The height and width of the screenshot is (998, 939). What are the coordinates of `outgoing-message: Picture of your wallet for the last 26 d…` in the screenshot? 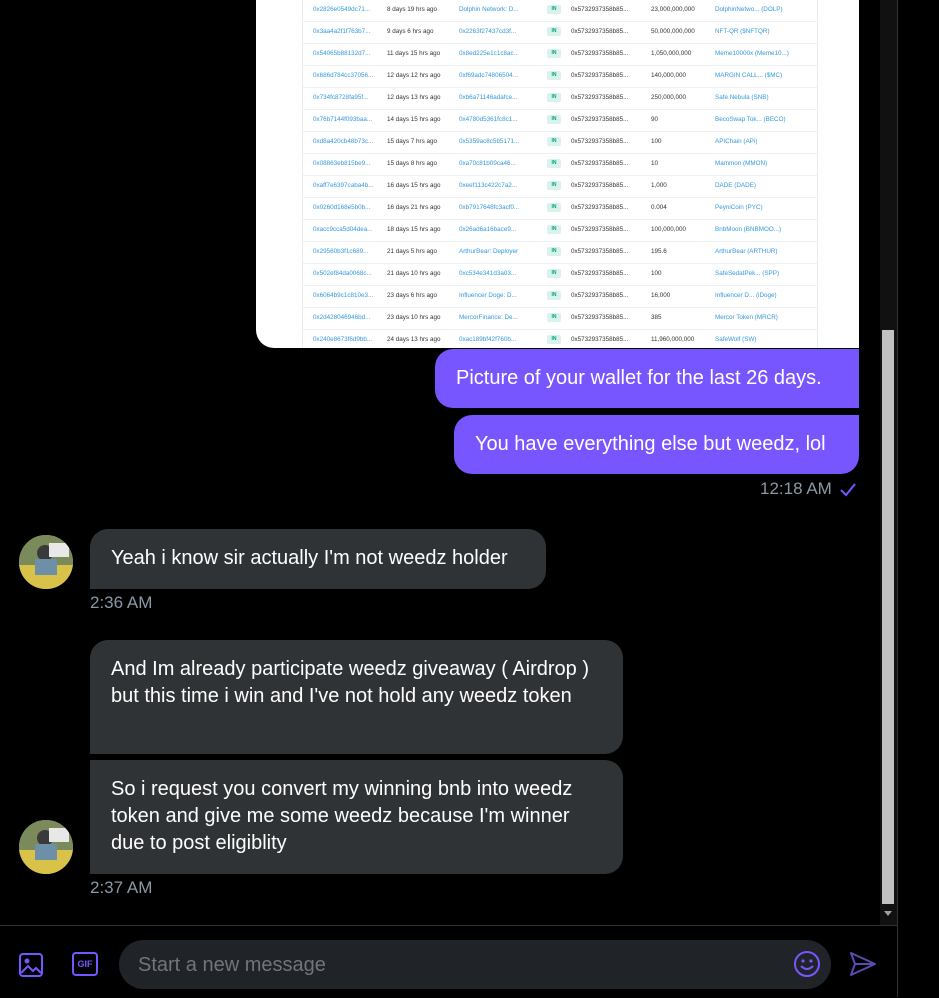 It's located at (647, 378).